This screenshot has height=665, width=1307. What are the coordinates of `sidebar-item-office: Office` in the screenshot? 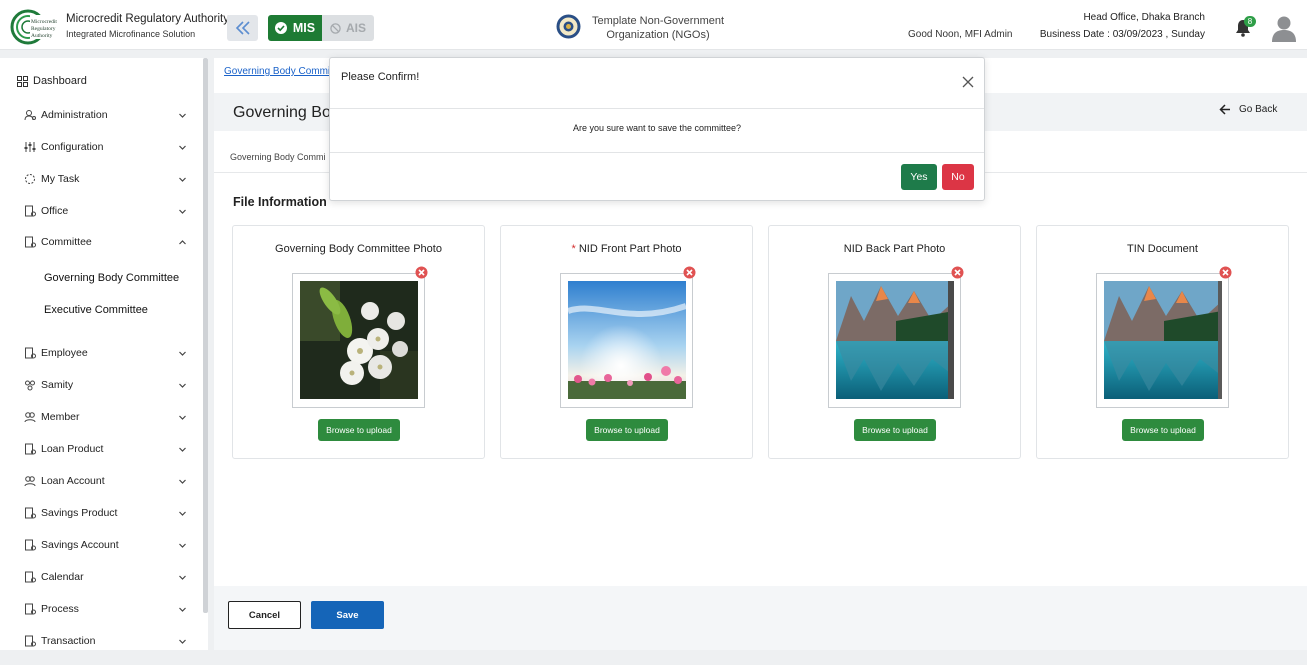 It's located at (100, 211).